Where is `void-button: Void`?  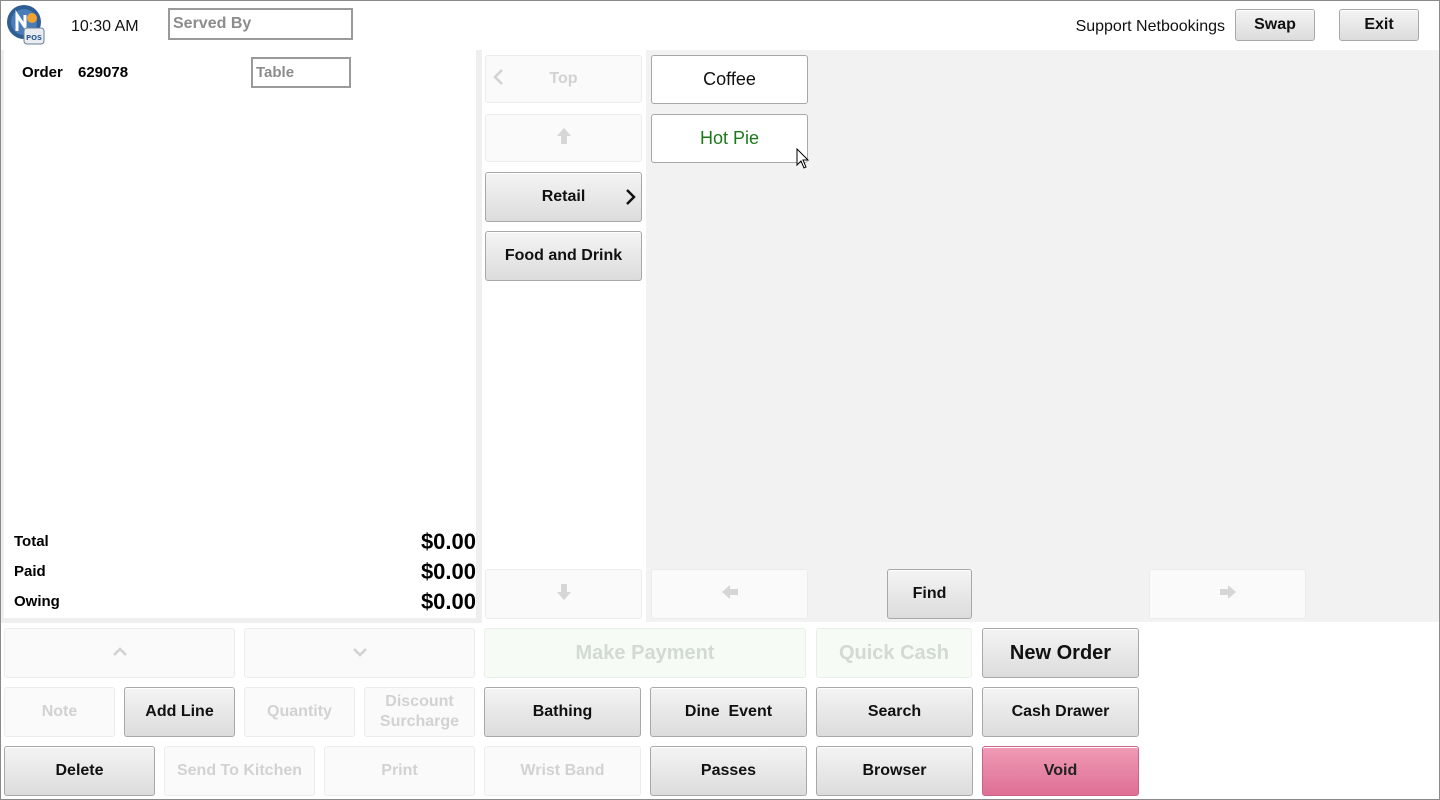 void-button: Void is located at coordinates (1060, 771).